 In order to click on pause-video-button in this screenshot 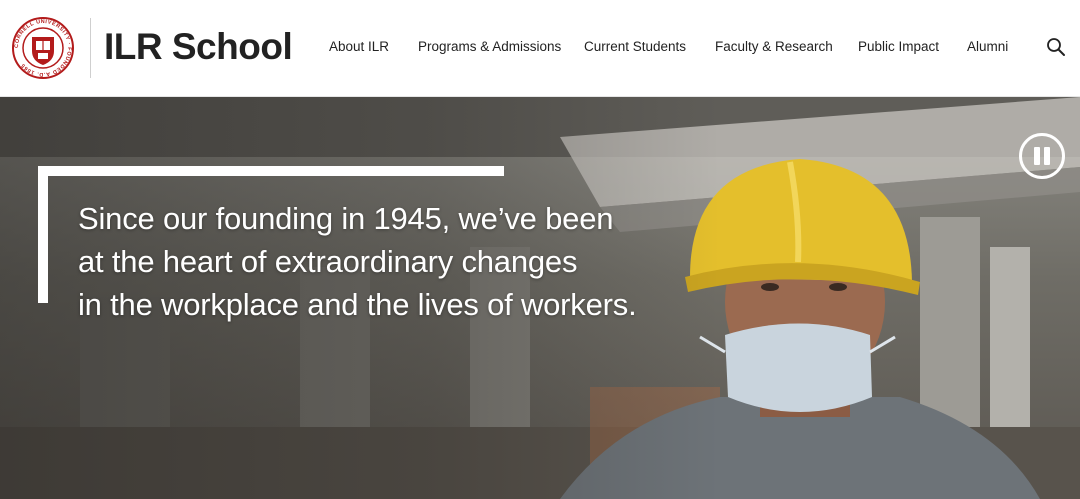, I will do `click(1042, 156)`.